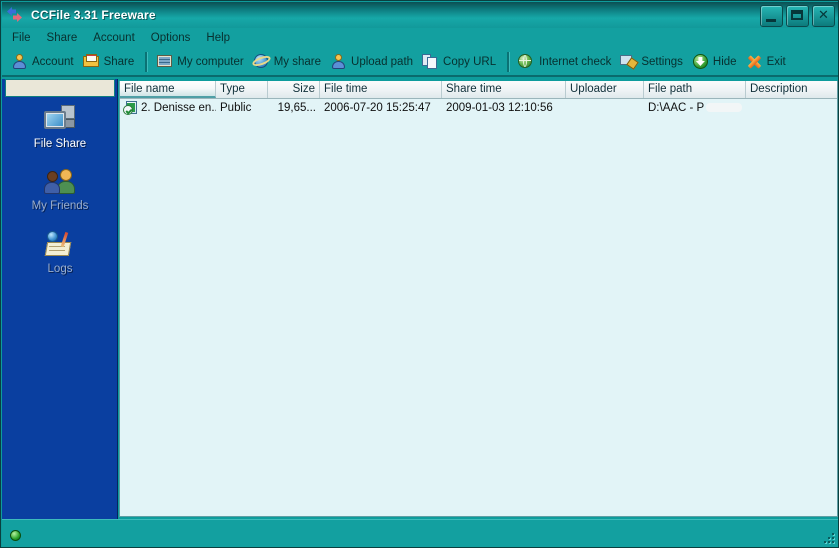 The image size is (839, 548). What do you see at coordinates (297, 61) in the screenshot?
I see `toolbar-label-my-share: My share` at bounding box center [297, 61].